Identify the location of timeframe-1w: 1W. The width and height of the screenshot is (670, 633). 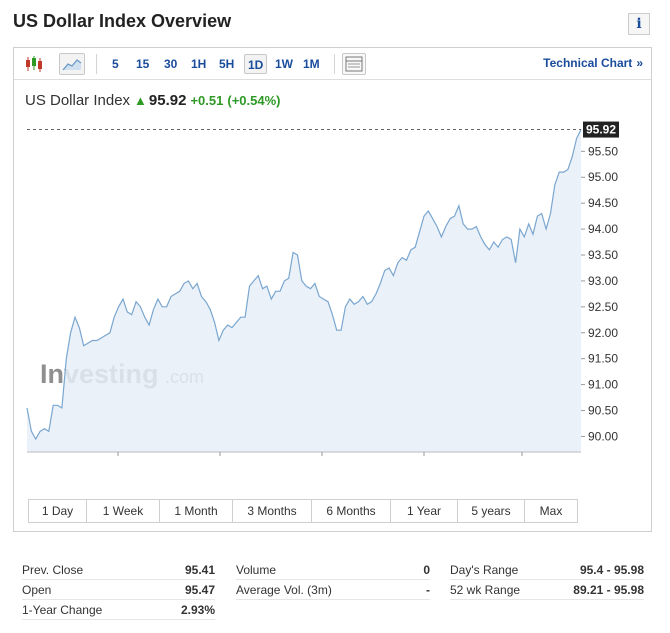
(284, 64).